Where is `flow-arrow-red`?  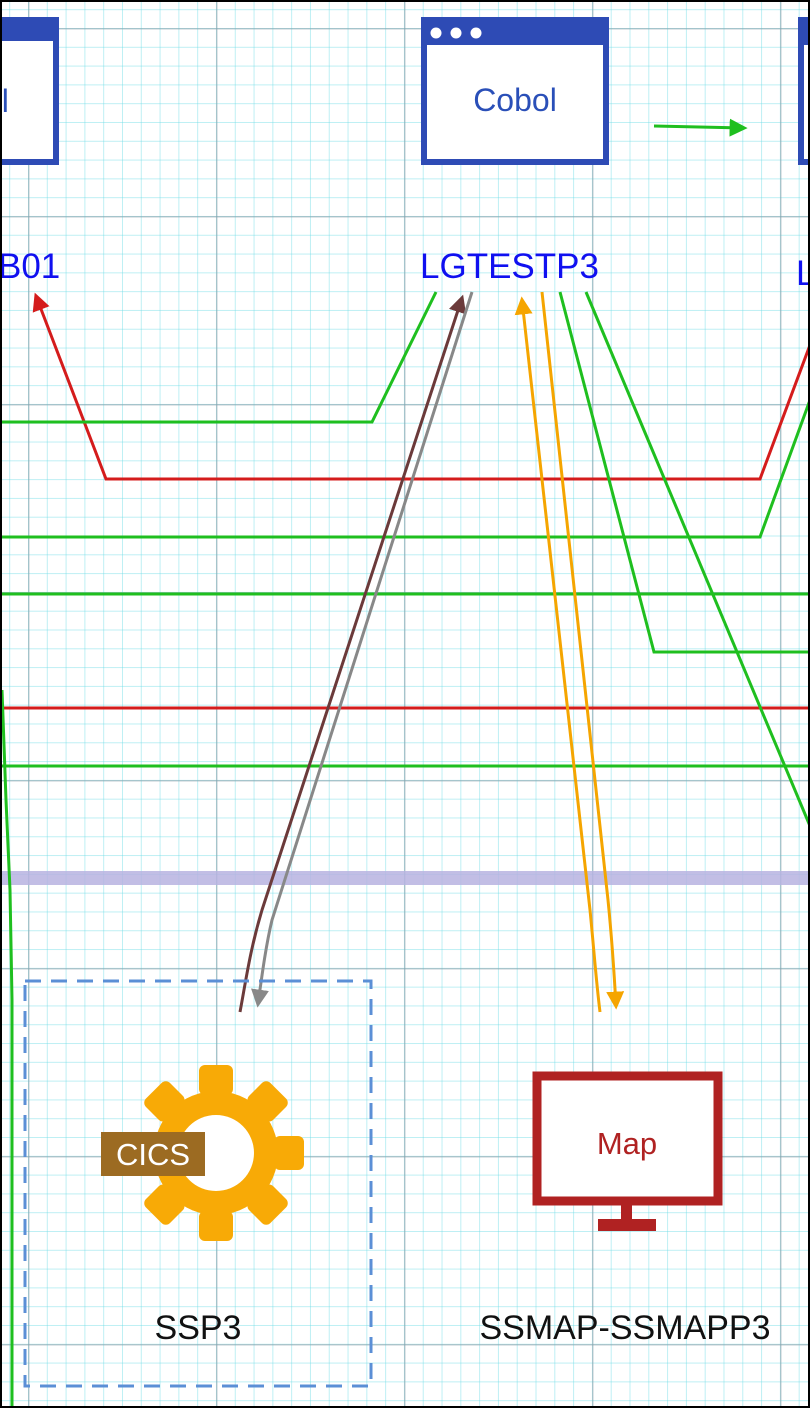 flow-arrow-red is located at coordinates (421, 386).